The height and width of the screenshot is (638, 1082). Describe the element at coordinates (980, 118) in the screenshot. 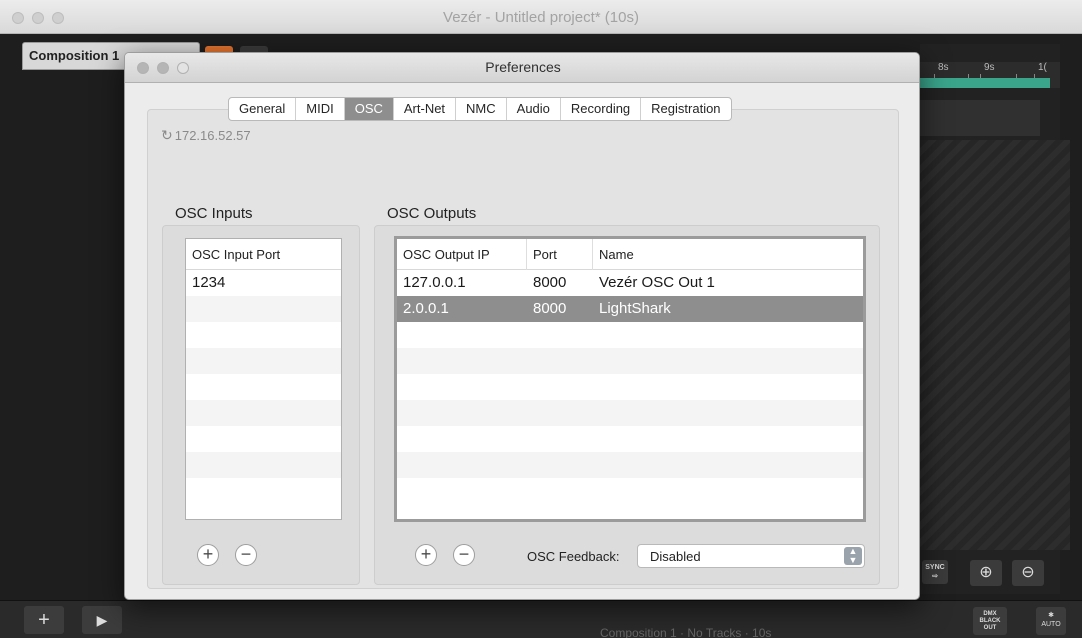

I see `track-header-area` at that location.